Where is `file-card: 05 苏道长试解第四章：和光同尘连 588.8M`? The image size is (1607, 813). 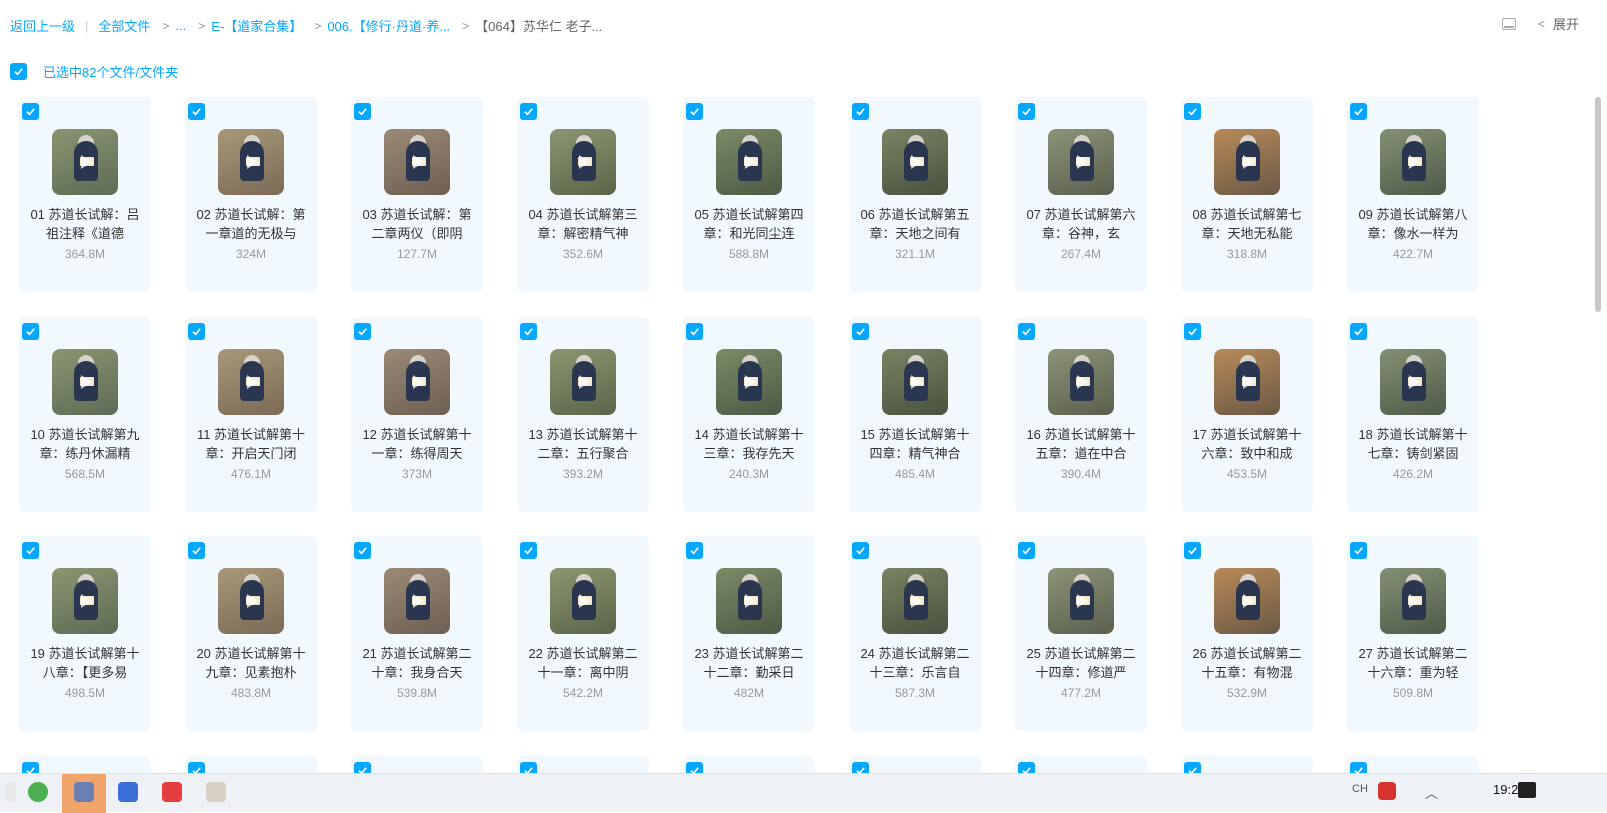
file-card: 05 苏道长试解第四章：和光同尘连 588.8M is located at coordinates (749, 194).